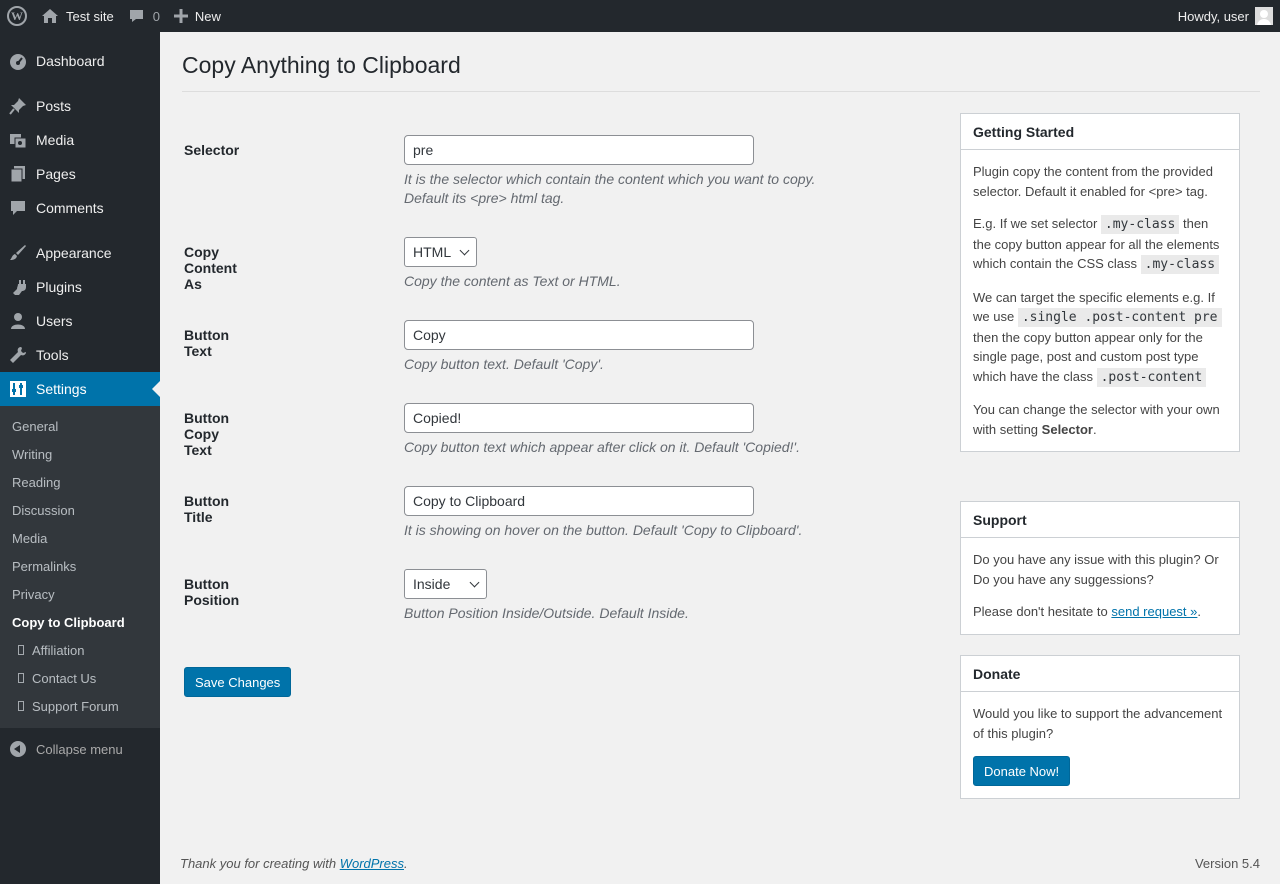 This screenshot has width=1280, height=884. I want to click on settings-icon, so click(18, 389).